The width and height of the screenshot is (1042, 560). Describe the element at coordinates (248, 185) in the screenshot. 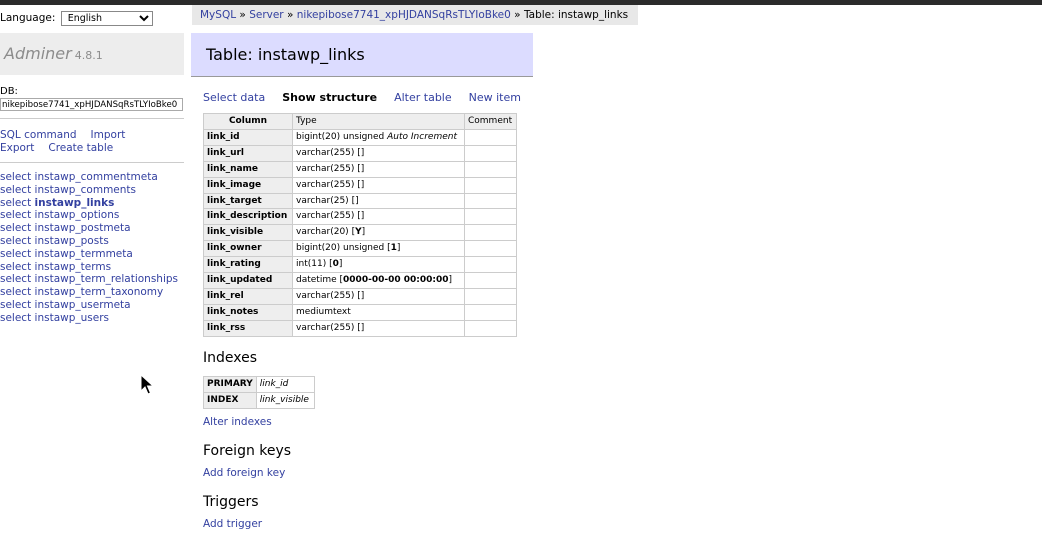

I see `column-name-cell: link_image` at that location.